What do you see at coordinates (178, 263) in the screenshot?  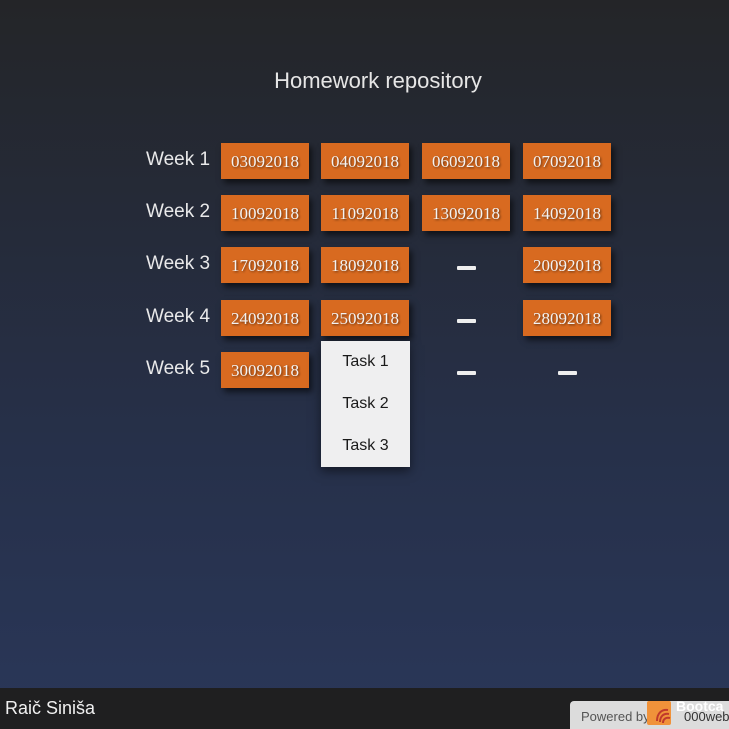 I see `week-label: Week 3` at bounding box center [178, 263].